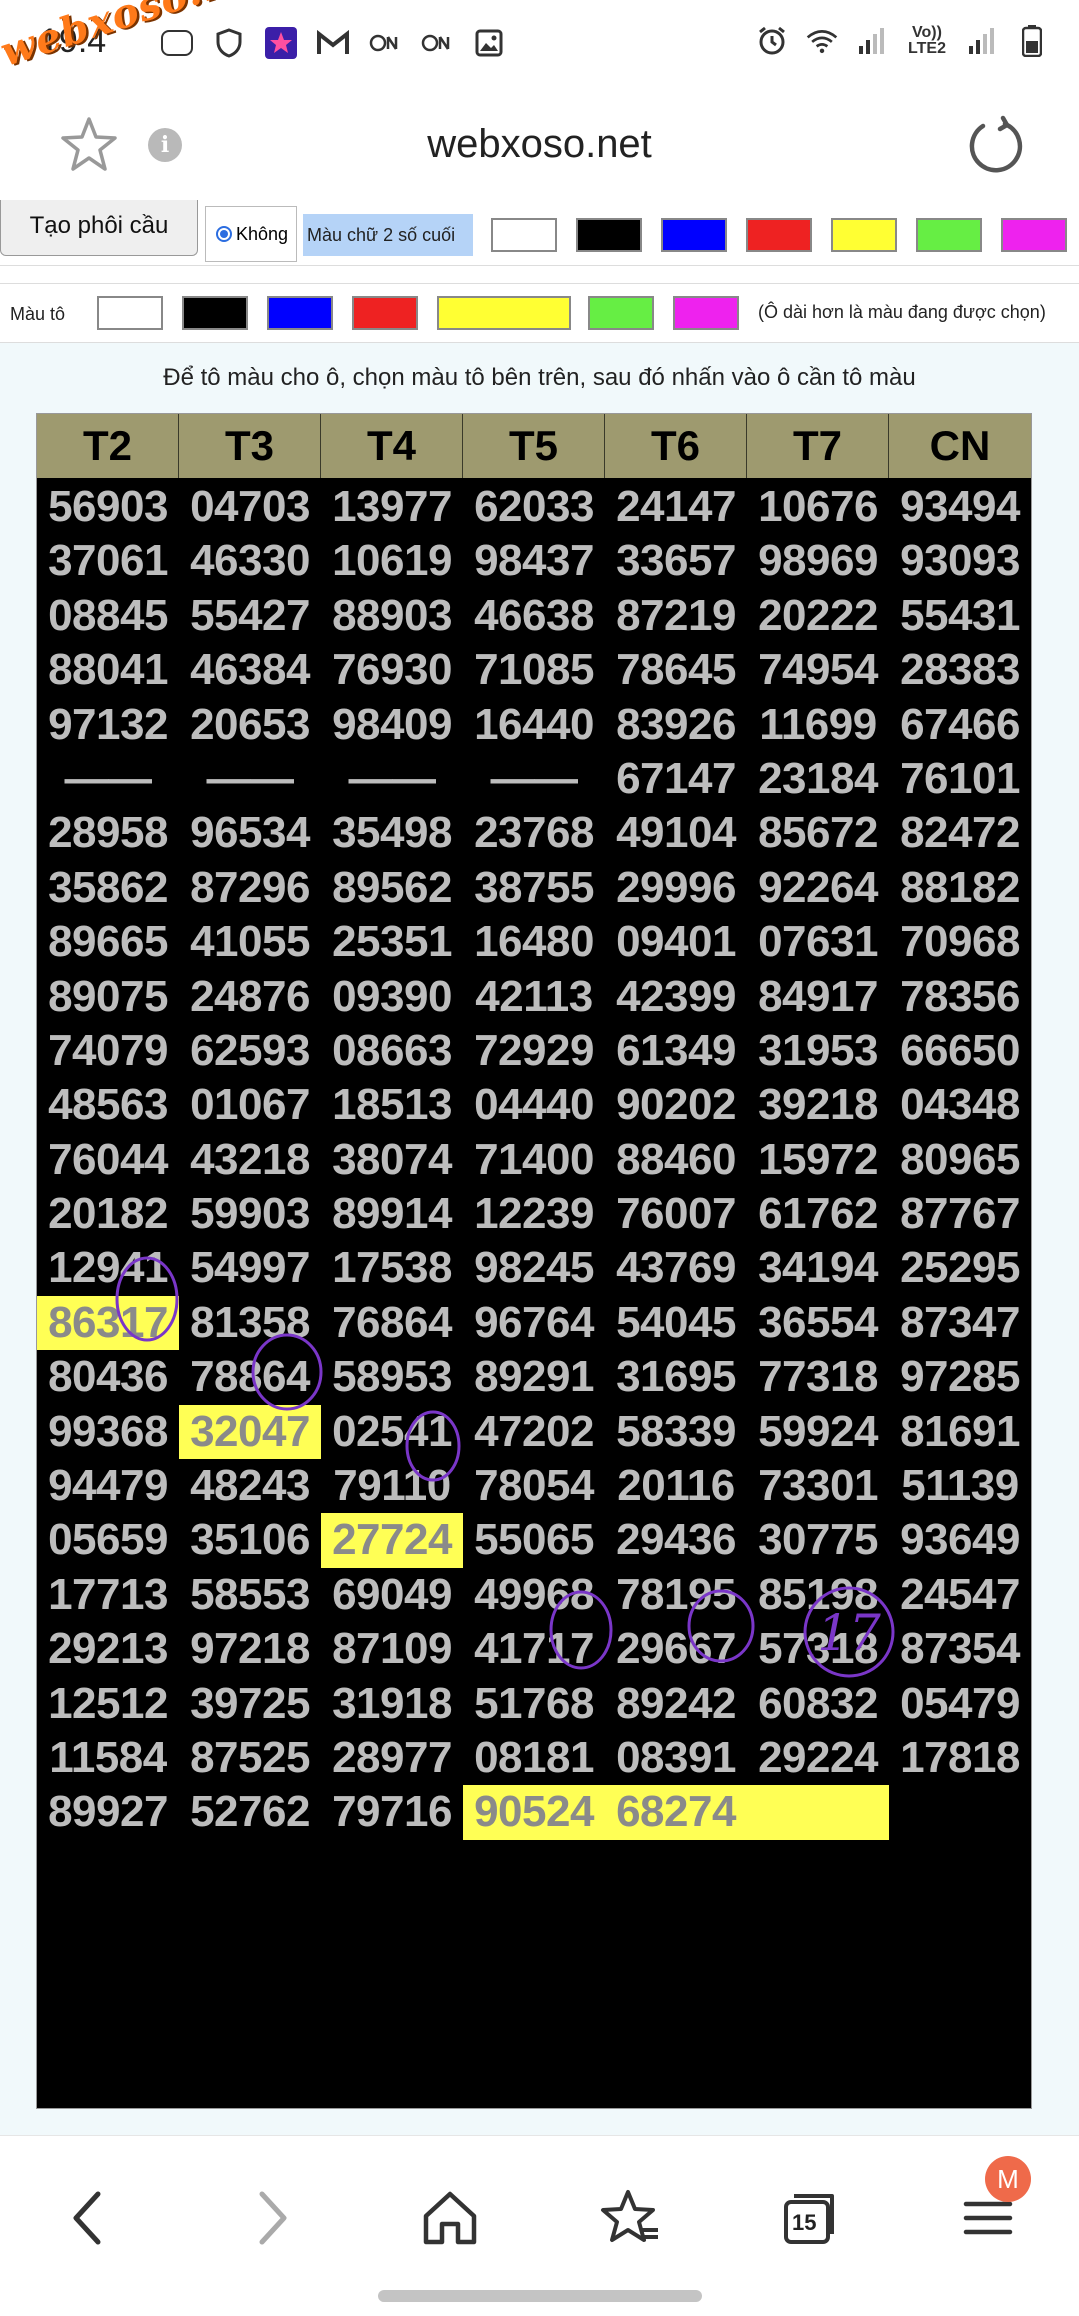 This screenshot has height=2316, width=1079. What do you see at coordinates (960, 1758) in the screenshot?
I see `table-cell: 17818` at bounding box center [960, 1758].